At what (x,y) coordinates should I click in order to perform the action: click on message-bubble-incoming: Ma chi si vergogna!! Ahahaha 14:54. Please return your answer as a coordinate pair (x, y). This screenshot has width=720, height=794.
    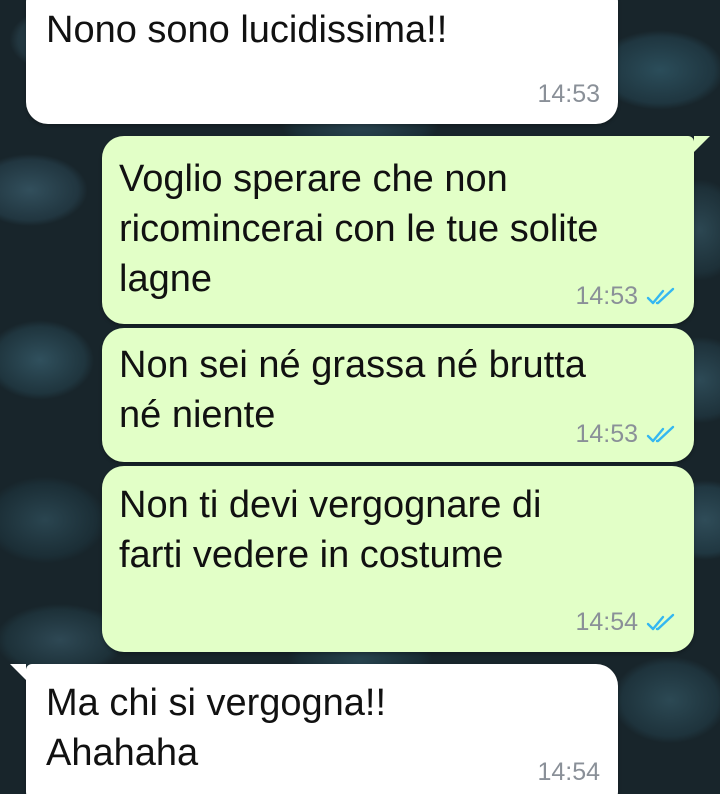
    Looking at the image, I should click on (322, 729).